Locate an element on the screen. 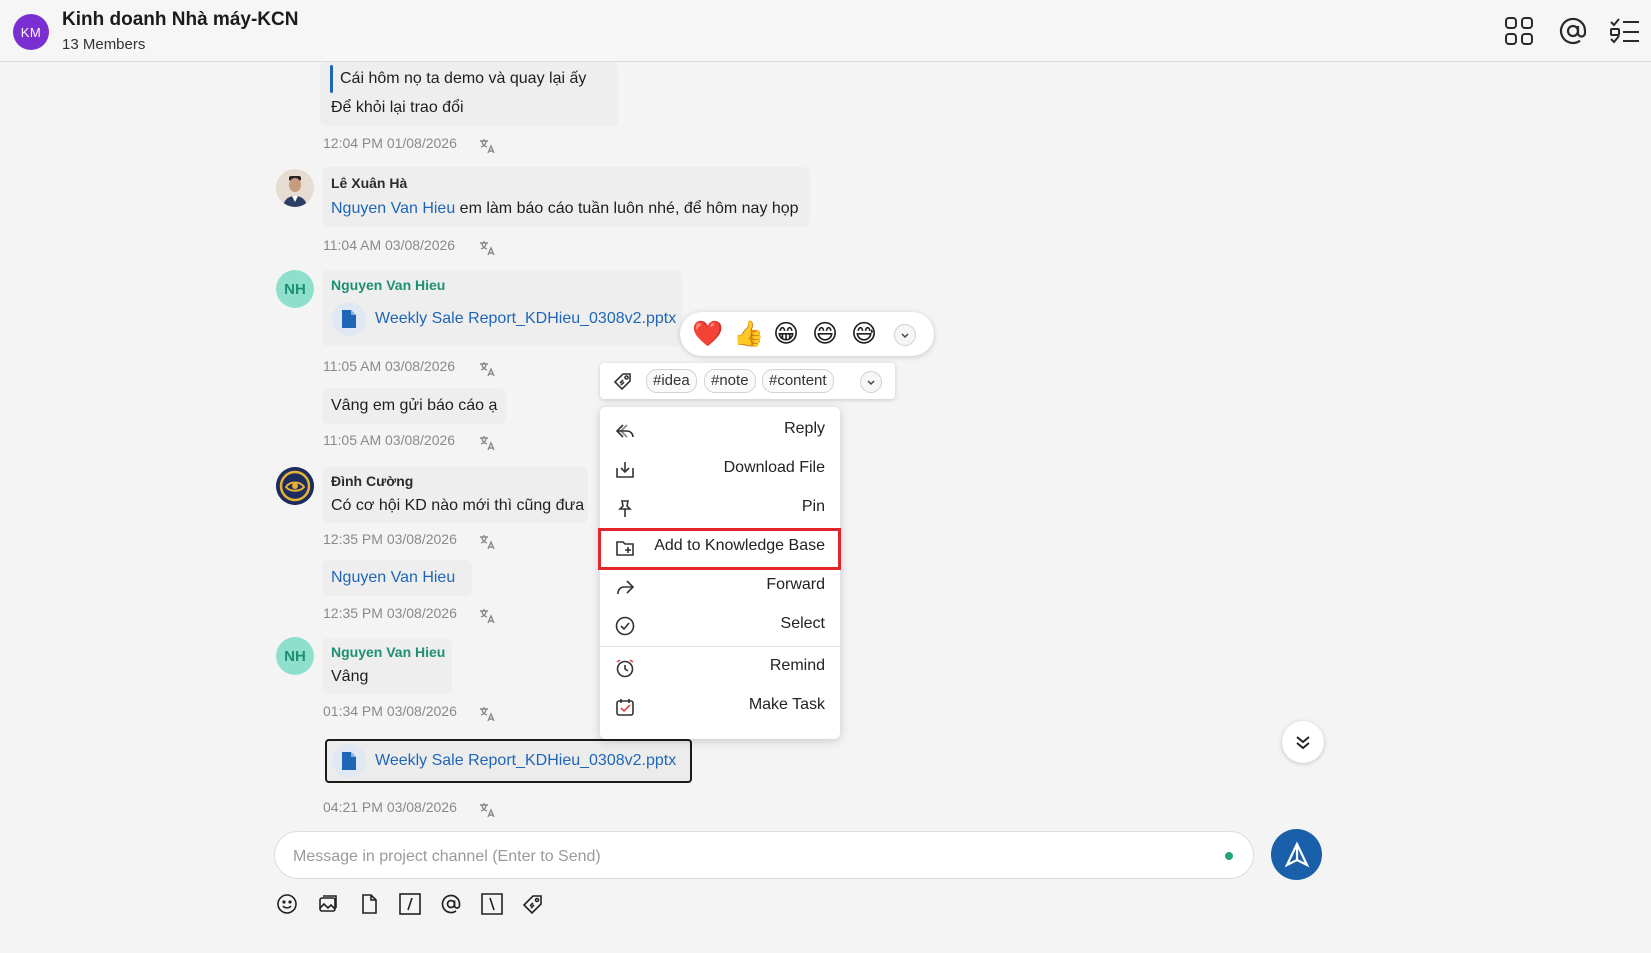  send-button is located at coordinates (1296, 854).